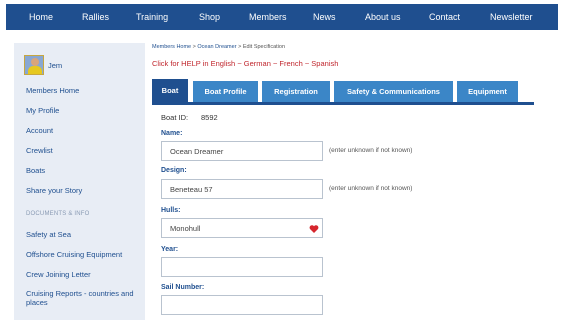 This screenshot has width=568, height=320. I want to click on nav-shop: Shop, so click(209, 17).